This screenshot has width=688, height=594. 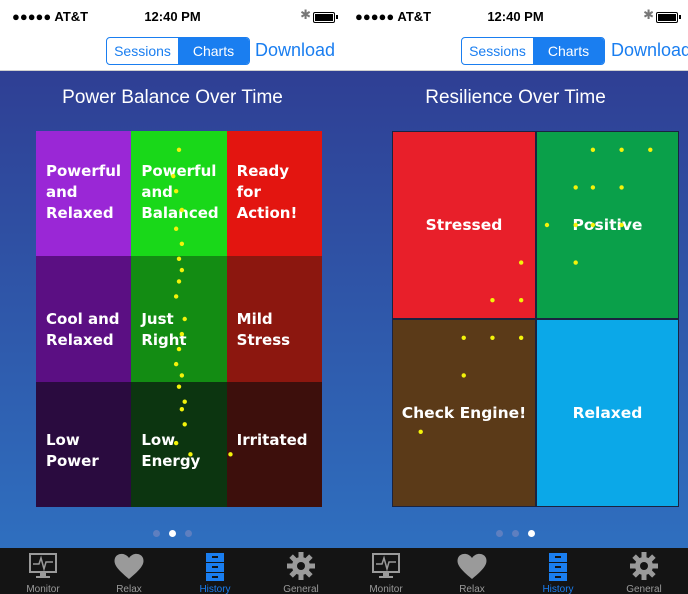 I want to click on zone-relaxed: Relaxed, so click(x=607, y=413).